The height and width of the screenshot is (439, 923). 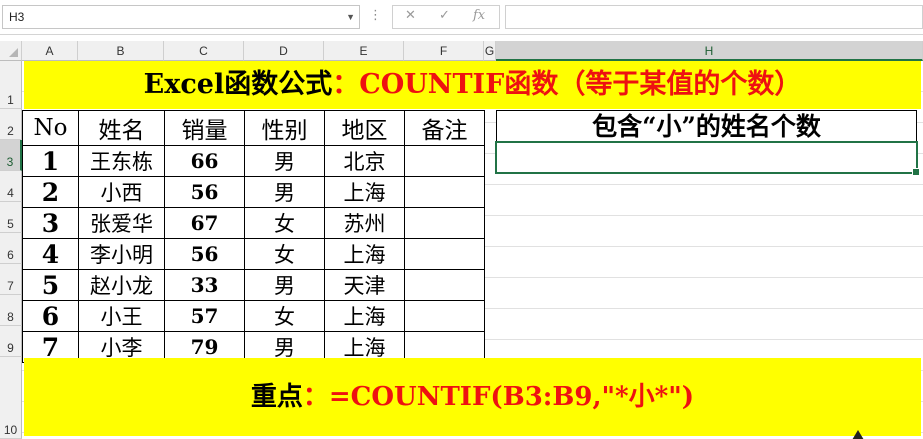 I want to click on header-cell-no: No, so click(x=50, y=128).